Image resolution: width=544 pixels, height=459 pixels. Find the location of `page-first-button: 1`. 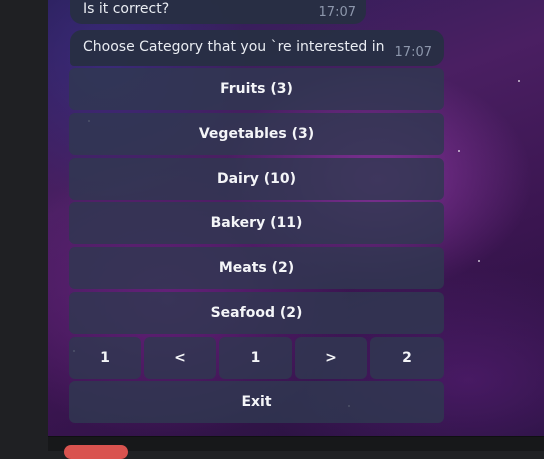

page-first-button: 1 is located at coordinates (105, 358).